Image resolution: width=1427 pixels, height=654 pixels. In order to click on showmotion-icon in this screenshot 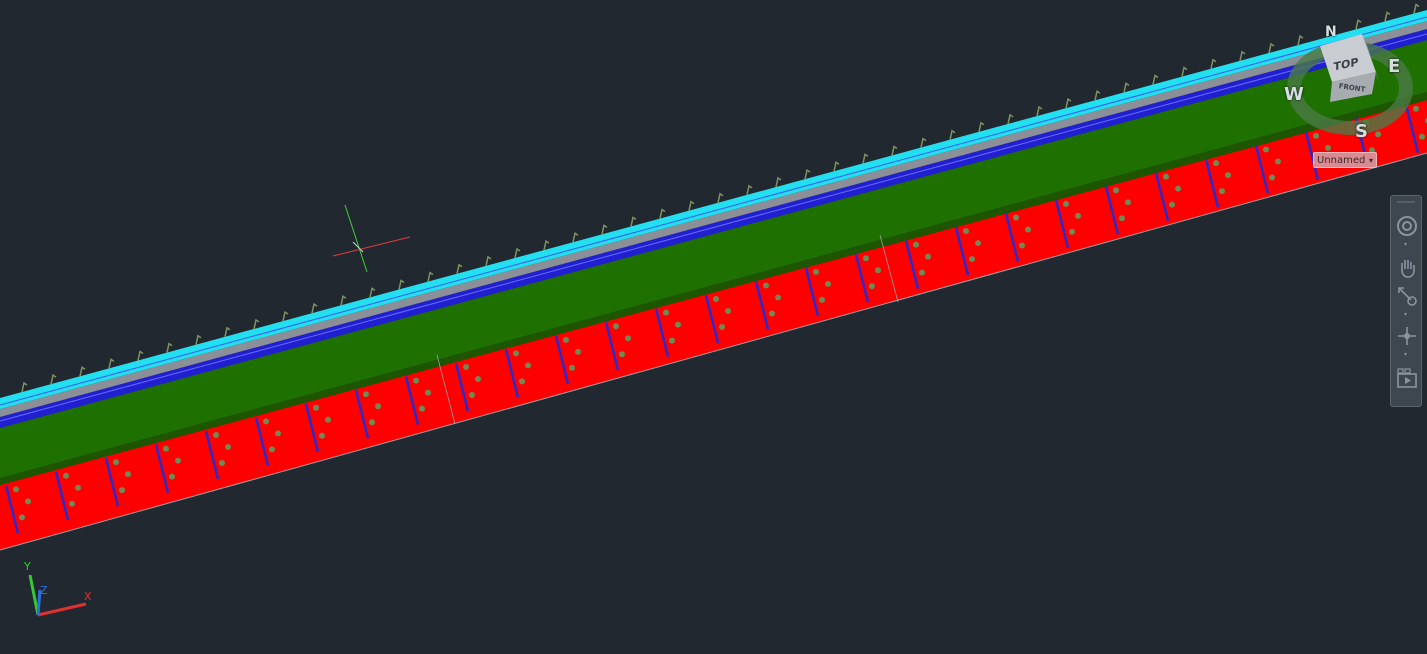, I will do `click(1407, 378)`.